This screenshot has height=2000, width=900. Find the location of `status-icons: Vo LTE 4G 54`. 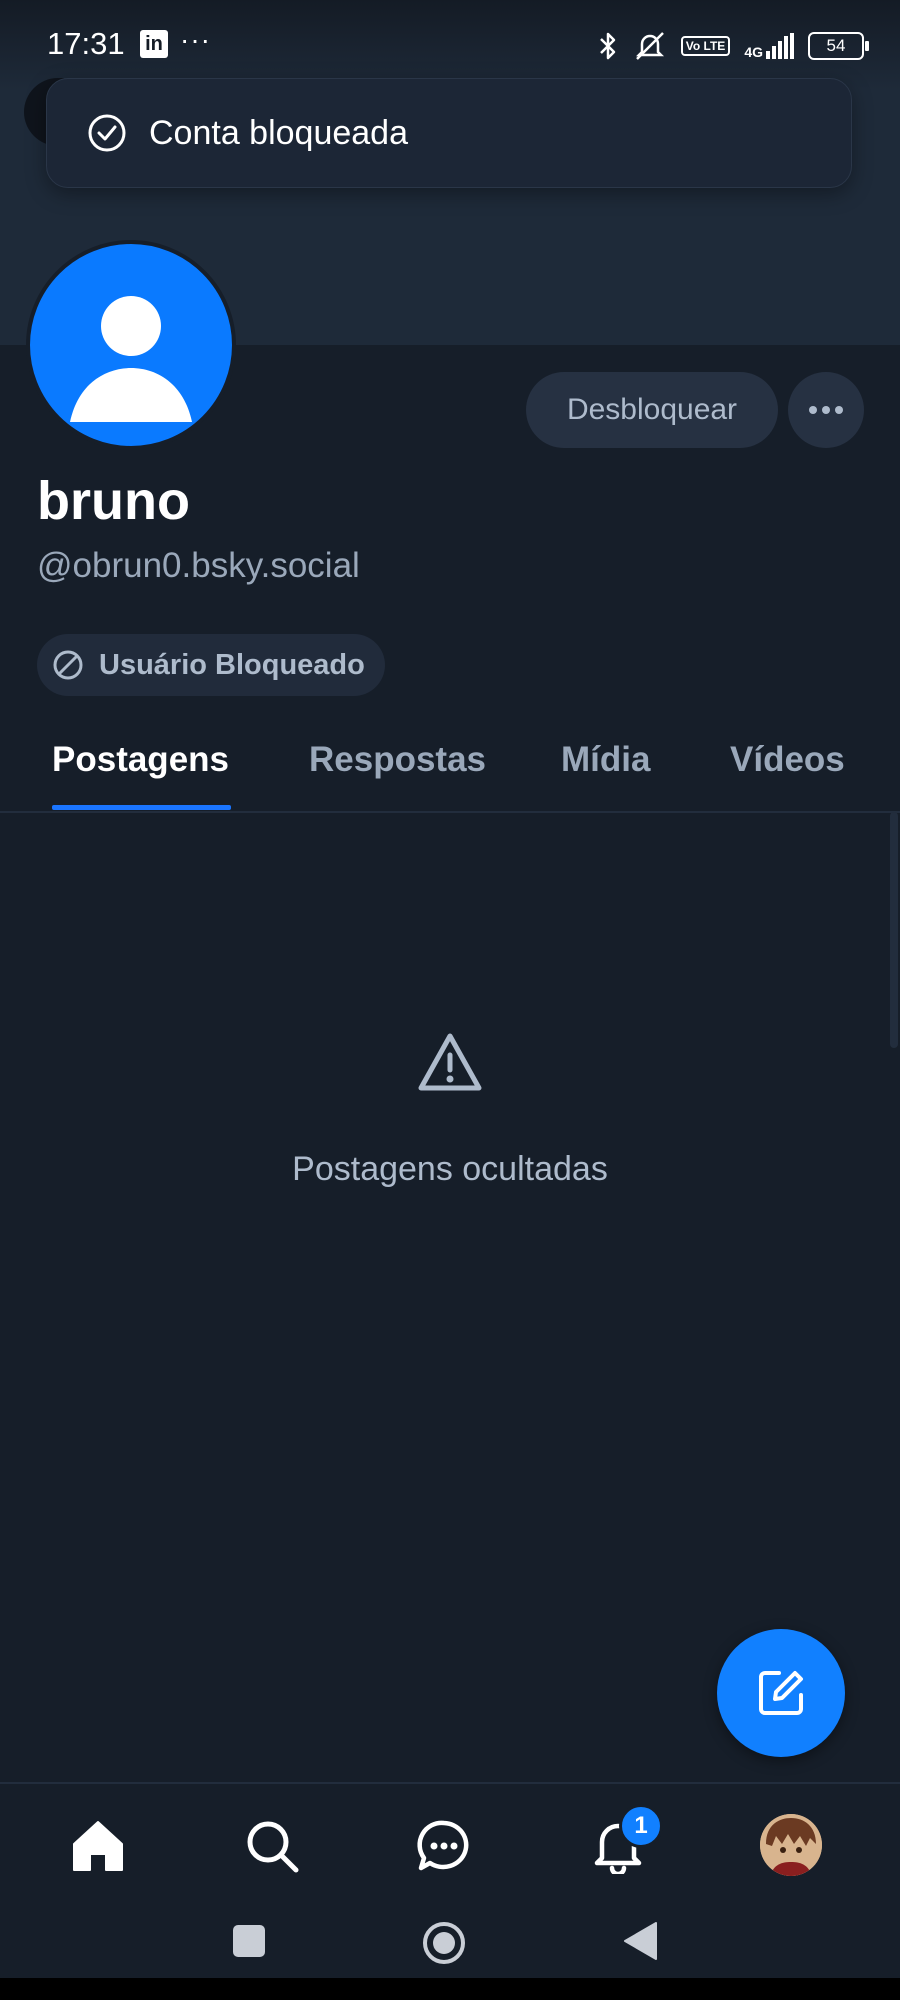

status-icons: Vo LTE 4G 54 is located at coordinates (733, 46).